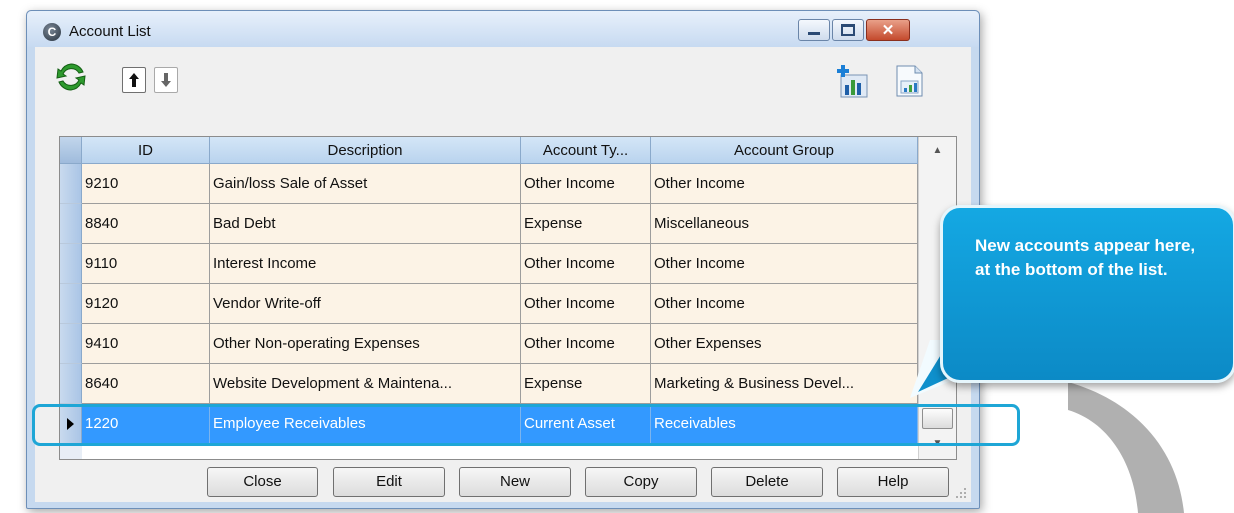  Describe the element at coordinates (71, 77) in the screenshot. I see `refresh-icon` at that location.